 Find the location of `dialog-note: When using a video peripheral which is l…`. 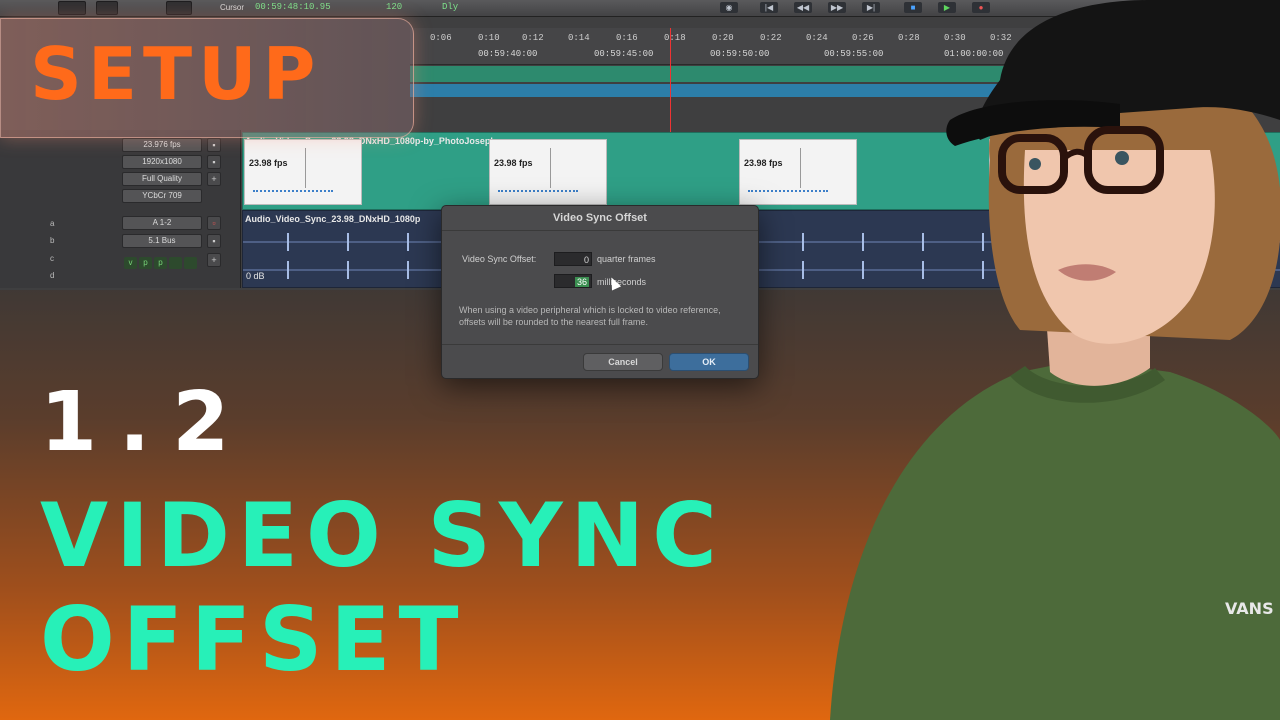

dialog-note: When using a video peripheral which is l… is located at coordinates (590, 316).